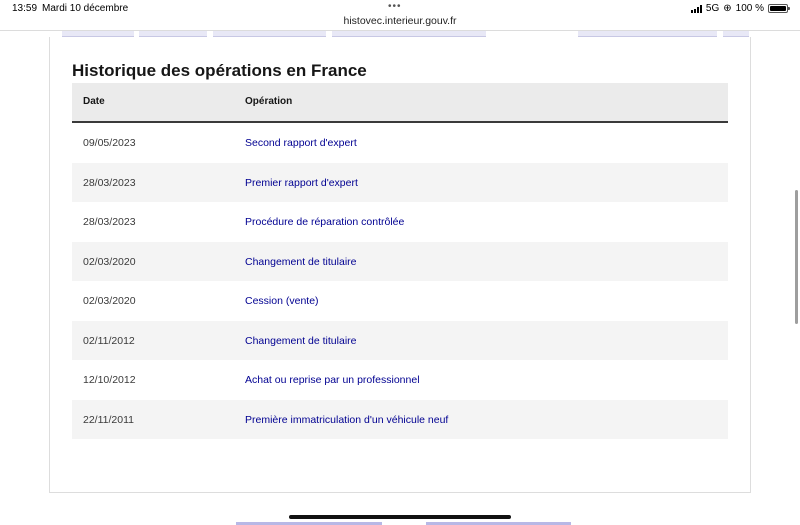  I want to click on status-indicators: 5G ⊕ 100 %, so click(740, 8).